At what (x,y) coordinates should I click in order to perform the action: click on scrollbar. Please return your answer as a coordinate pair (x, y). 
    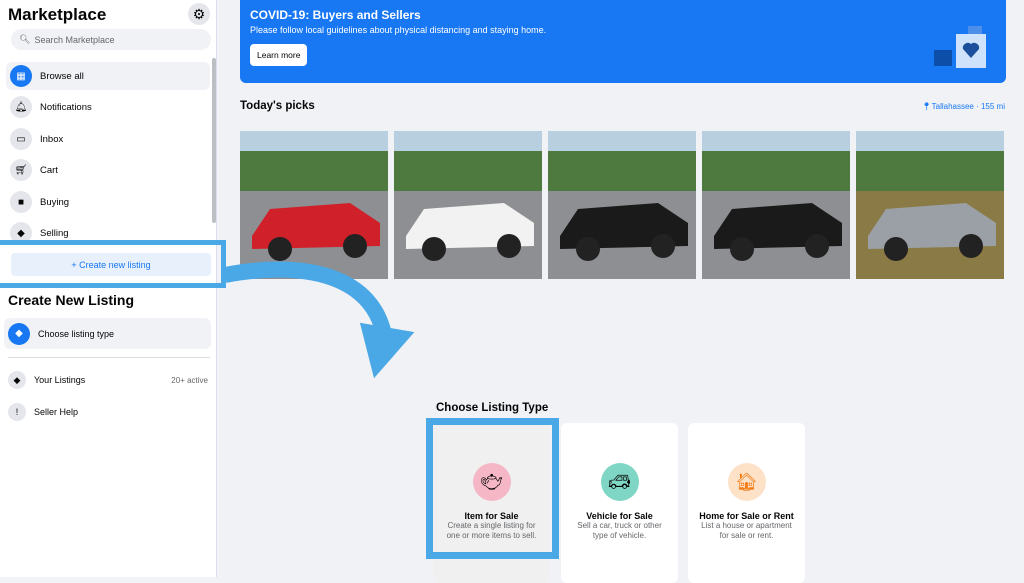
    Looking at the image, I should click on (214, 140).